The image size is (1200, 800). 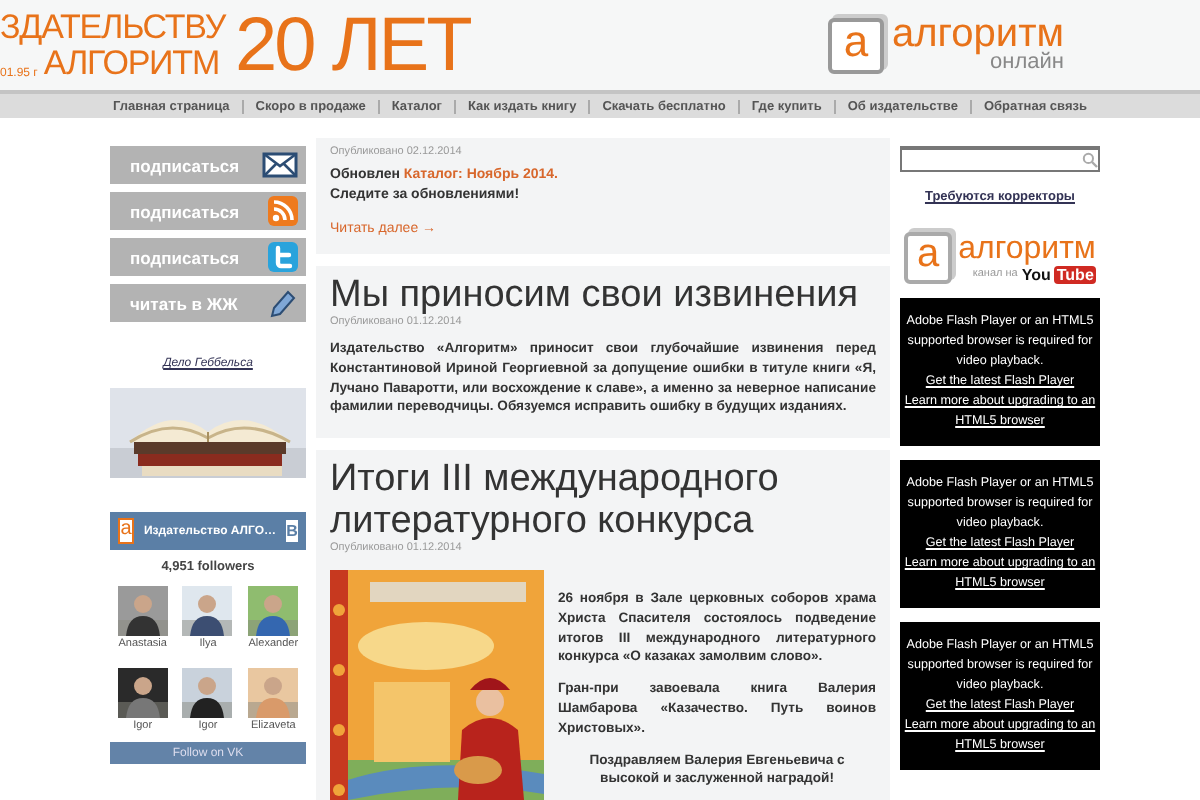 I want to click on envelope-icon, so click(x=280, y=165).